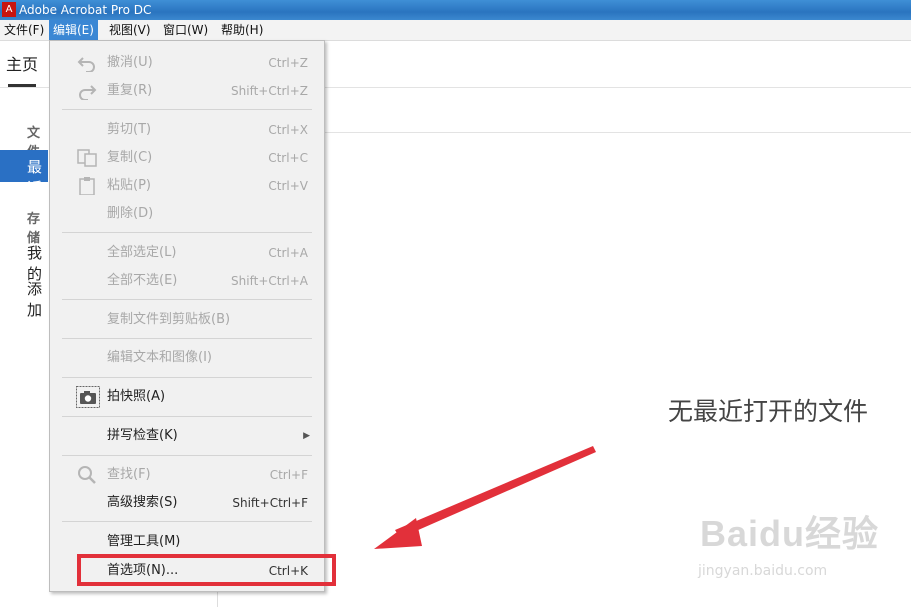 Image resolution: width=911 pixels, height=607 pixels. Describe the element at coordinates (485, 497) in the screenshot. I see `annotation-arrow-icon` at that location.